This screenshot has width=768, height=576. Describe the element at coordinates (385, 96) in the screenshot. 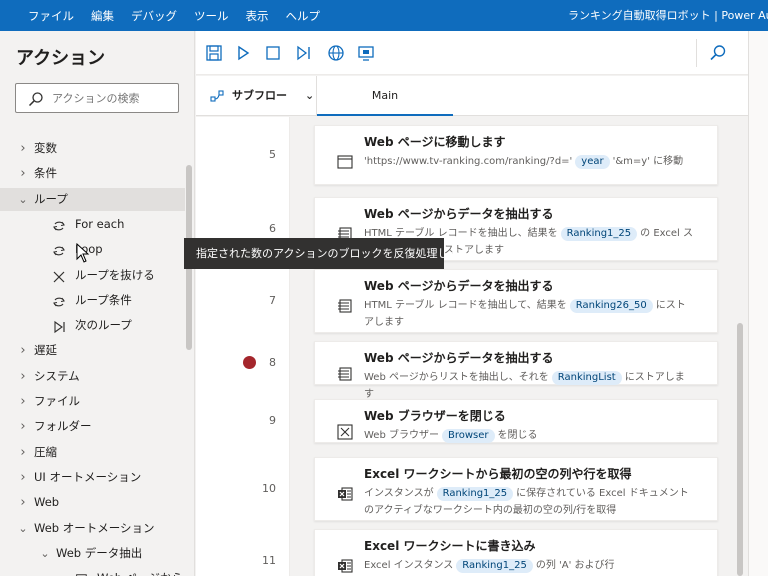

I see `tab-main: Main` at that location.